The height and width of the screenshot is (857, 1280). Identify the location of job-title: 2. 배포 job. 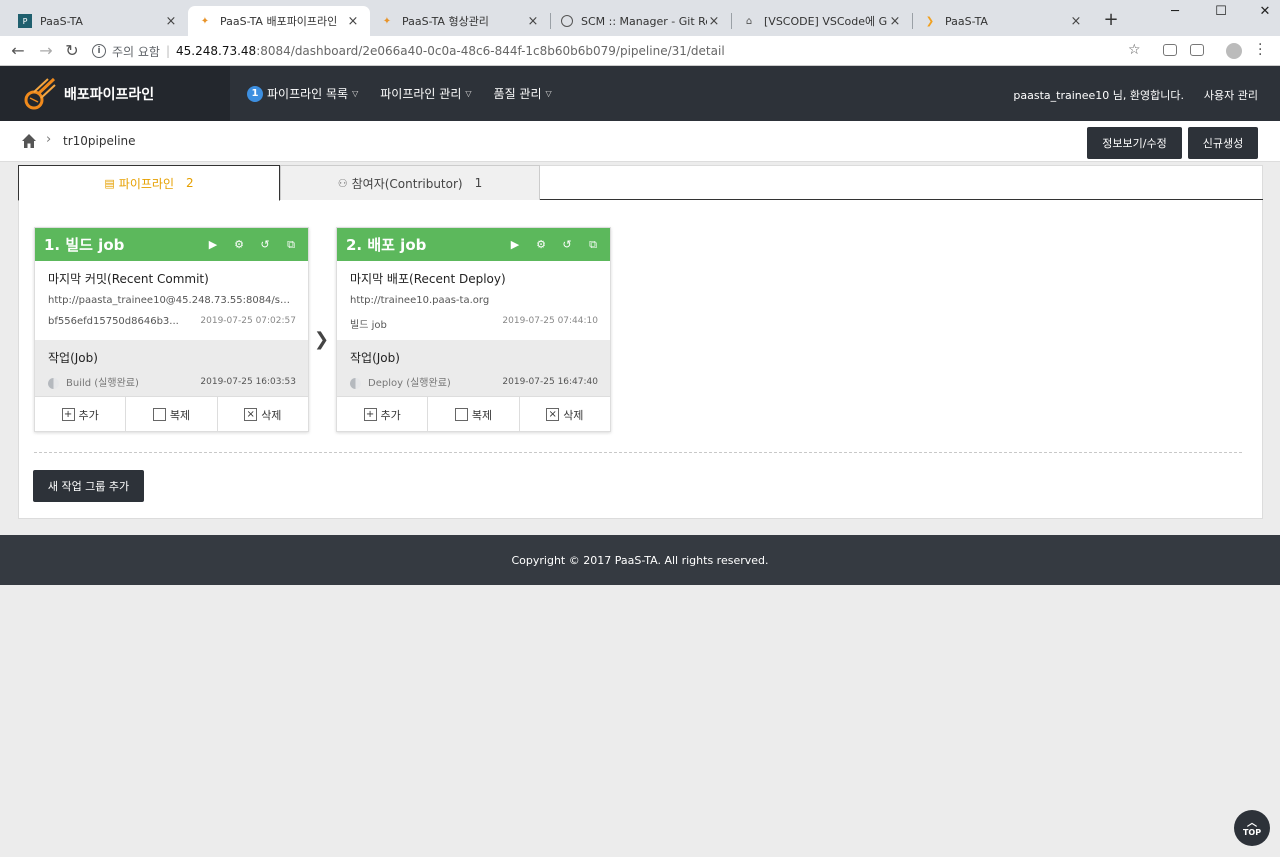
(386, 245).